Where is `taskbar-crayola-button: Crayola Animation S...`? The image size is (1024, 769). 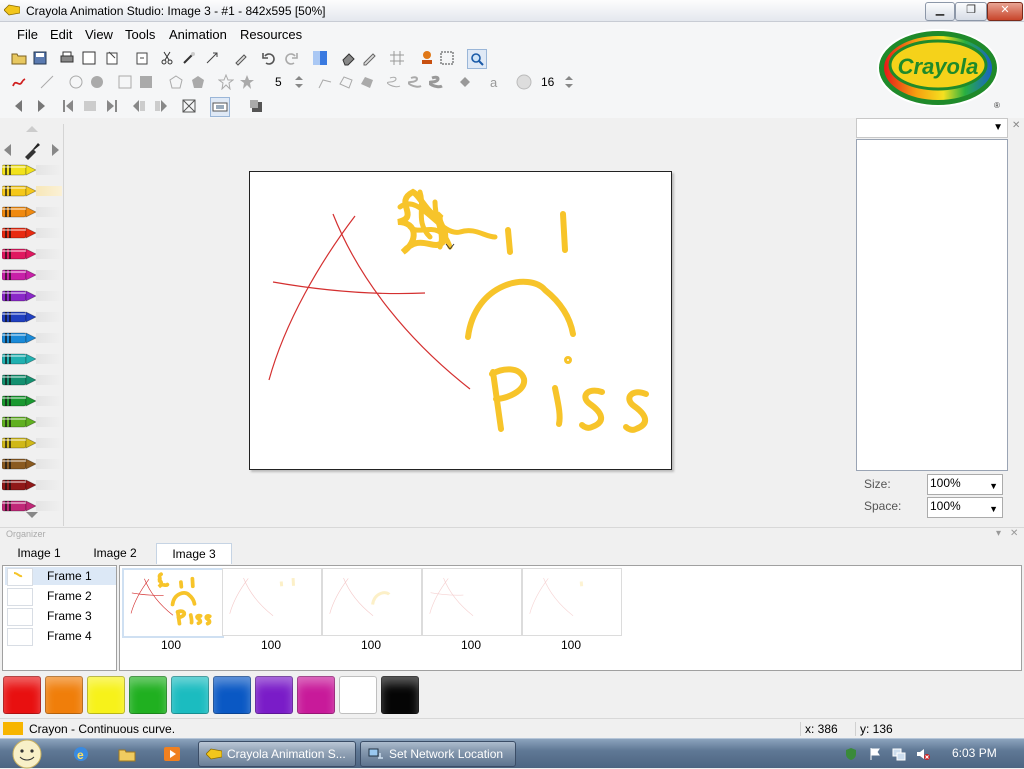
taskbar-crayola-button: Crayola Animation S... is located at coordinates (277, 754).